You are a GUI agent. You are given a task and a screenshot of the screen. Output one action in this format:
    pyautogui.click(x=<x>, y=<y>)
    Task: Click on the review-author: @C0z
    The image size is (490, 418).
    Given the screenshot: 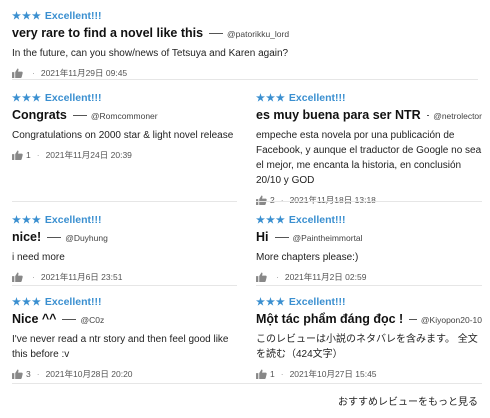 What is the action you would take?
    pyautogui.click(x=92, y=320)
    